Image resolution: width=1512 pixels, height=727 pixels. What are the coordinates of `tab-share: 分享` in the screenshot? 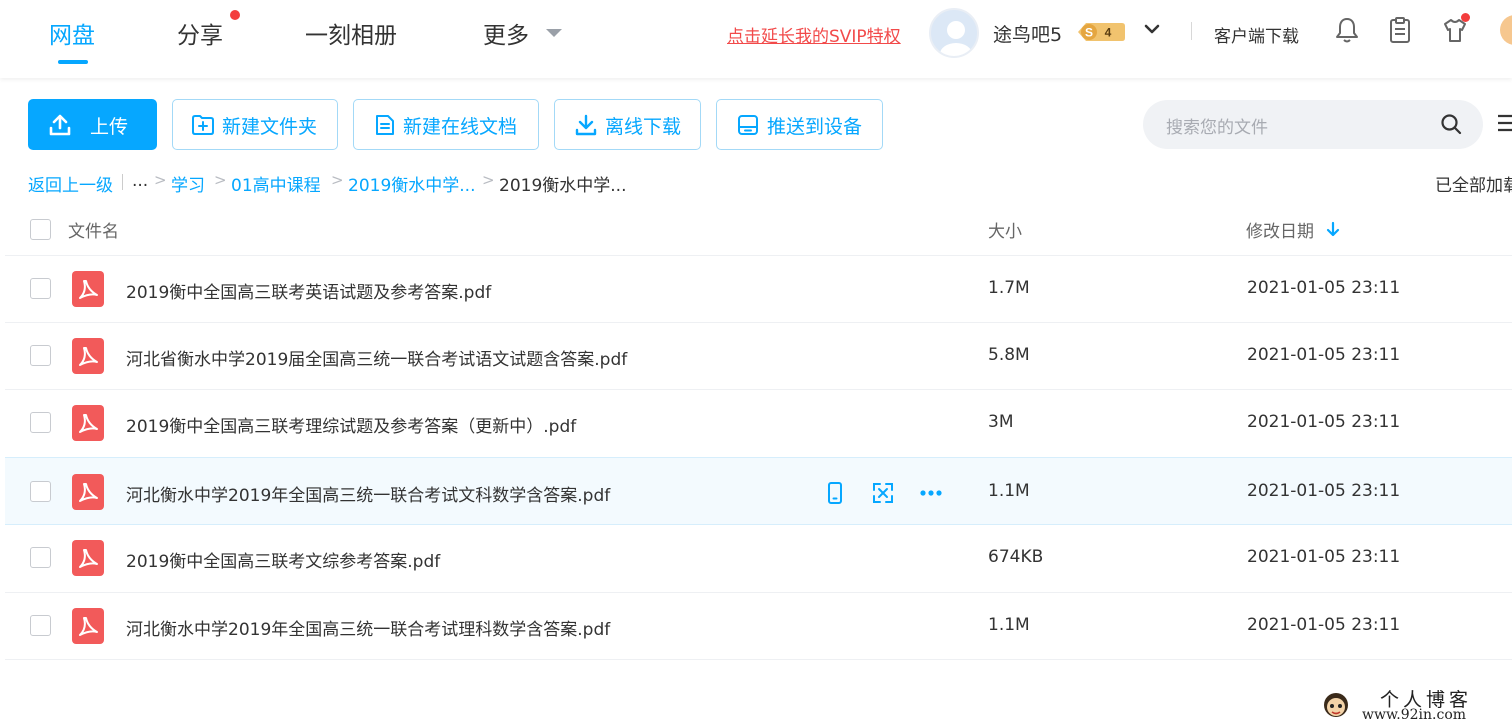 It's located at (200, 33).